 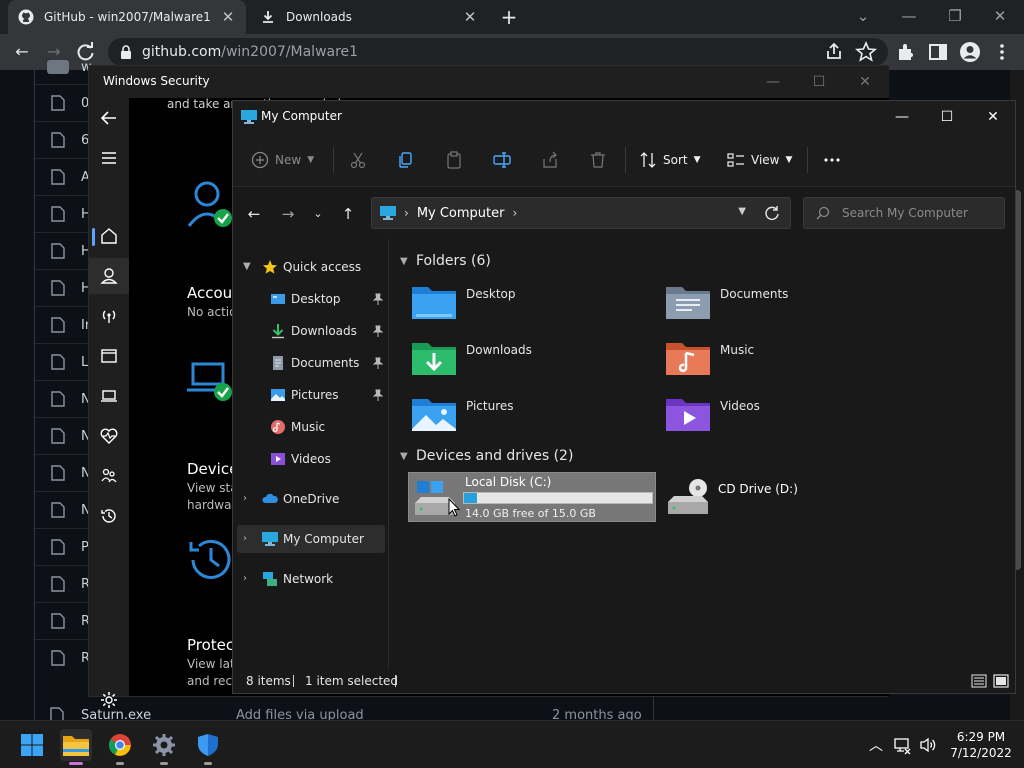 What do you see at coordinates (772, 213) in the screenshot?
I see `refresh-icon` at bounding box center [772, 213].